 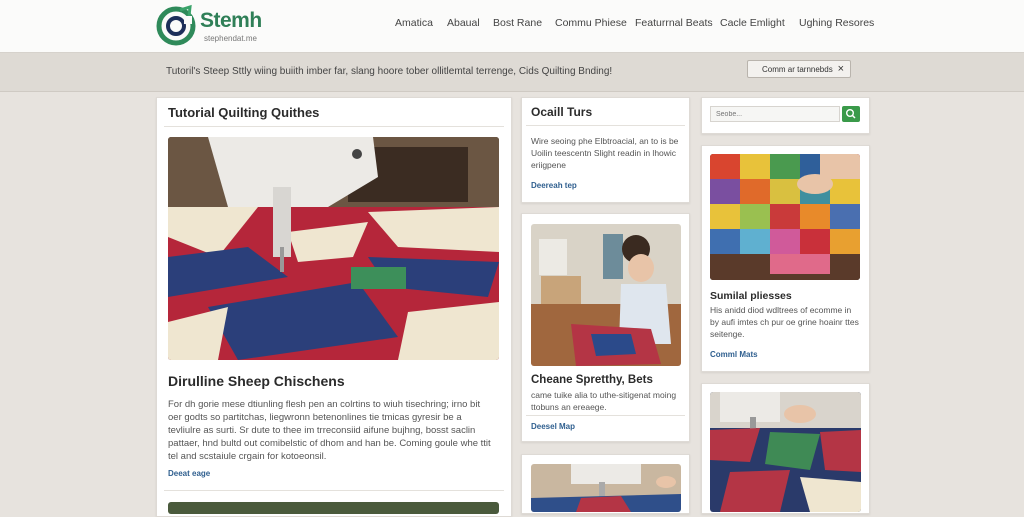 I want to click on patchwork-quilt-image, so click(x=785, y=217).